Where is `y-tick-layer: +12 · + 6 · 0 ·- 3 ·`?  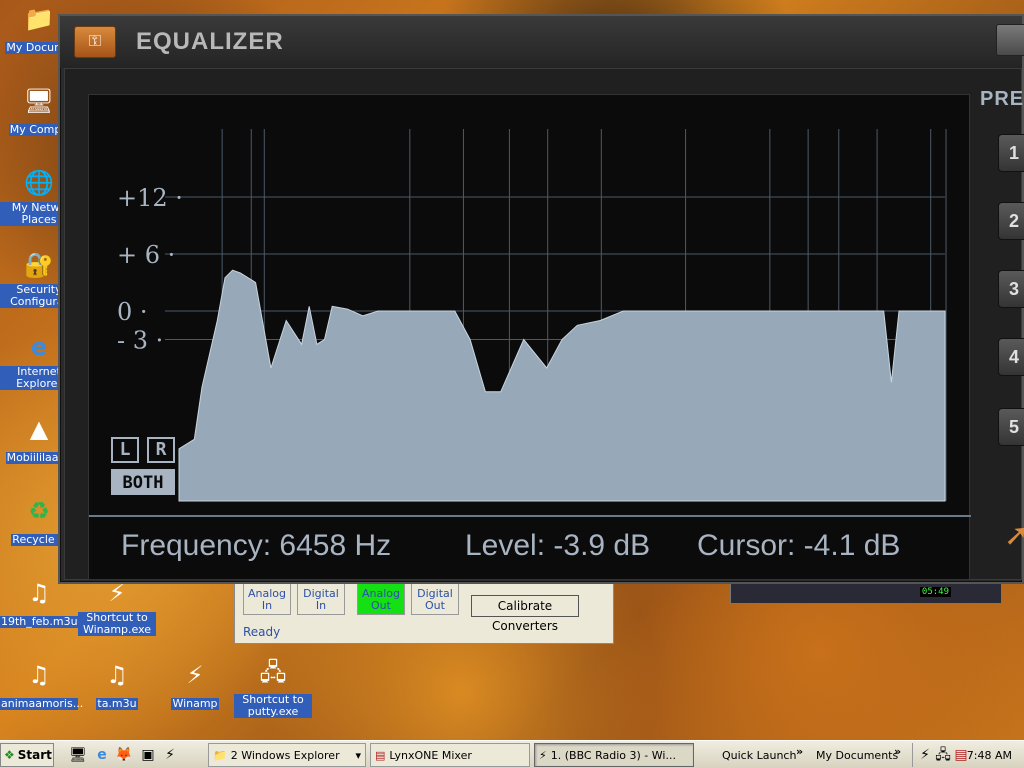 y-tick-layer: +12 · + 6 · 0 ·- 3 · is located at coordinates (150, 269).